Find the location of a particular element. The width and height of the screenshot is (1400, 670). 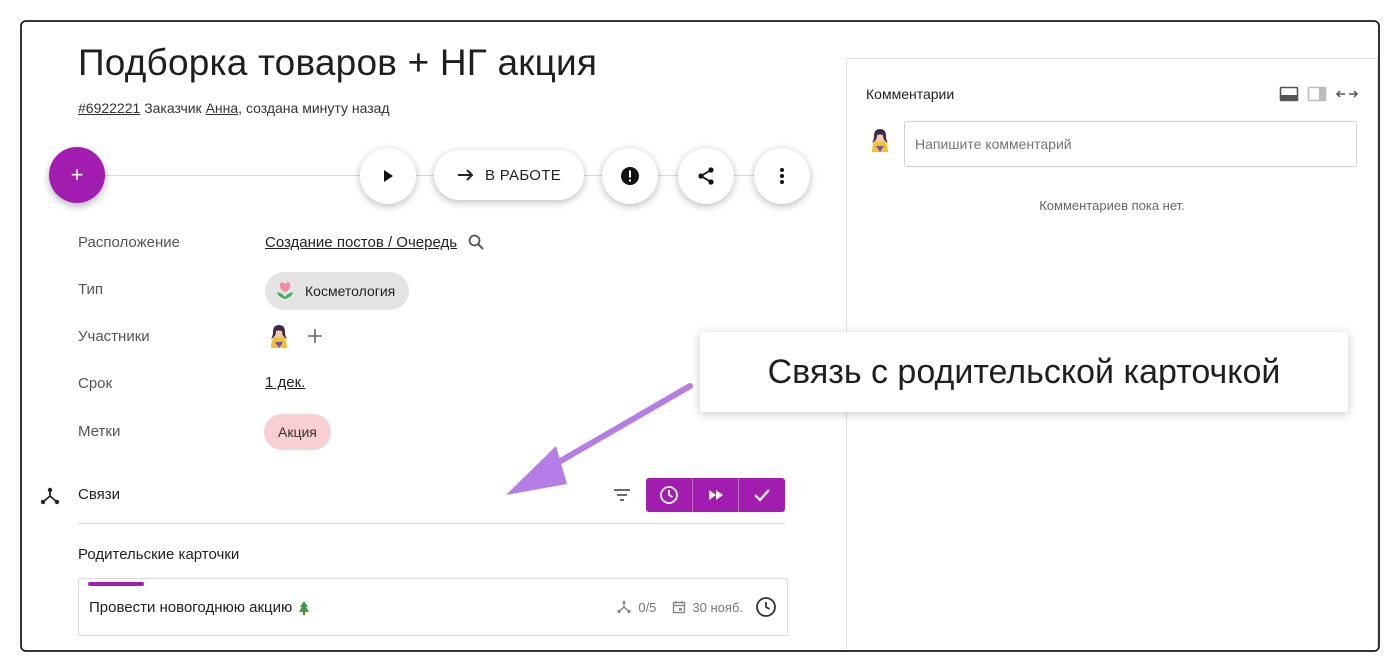

created-text: , создана минуту назад is located at coordinates (314, 108).